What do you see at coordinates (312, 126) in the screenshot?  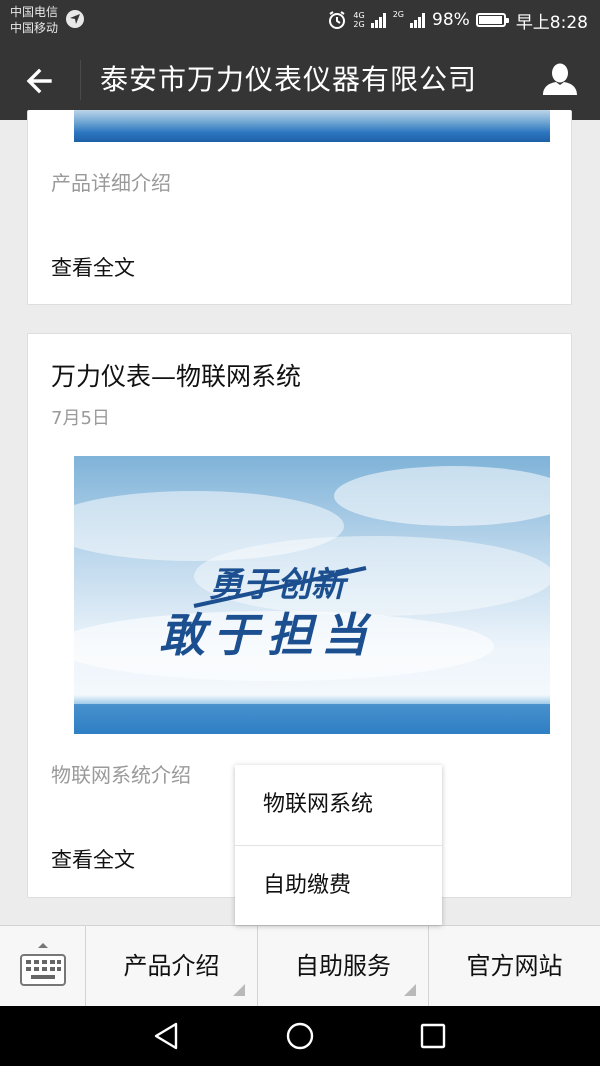 I see `article-cover-image` at bounding box center [312, 126].